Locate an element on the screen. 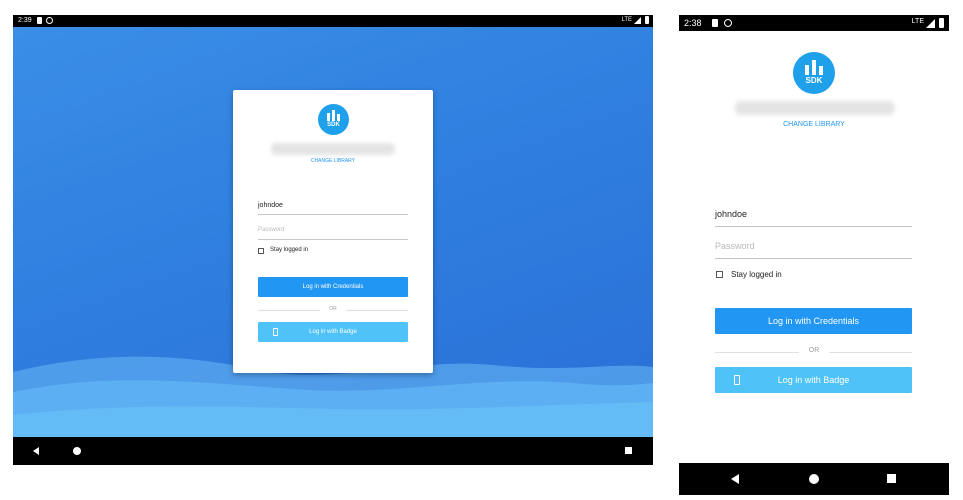  status-bar: 2:38 LTE is located at coordinates (814, 23).